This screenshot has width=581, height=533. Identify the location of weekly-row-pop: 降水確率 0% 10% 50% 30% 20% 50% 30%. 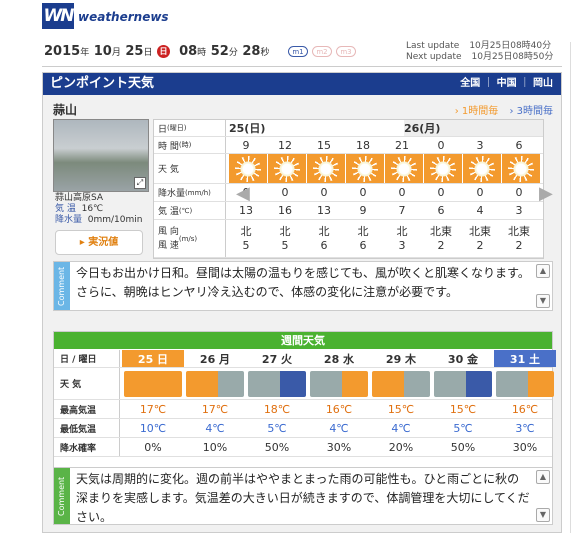
(303, 447).